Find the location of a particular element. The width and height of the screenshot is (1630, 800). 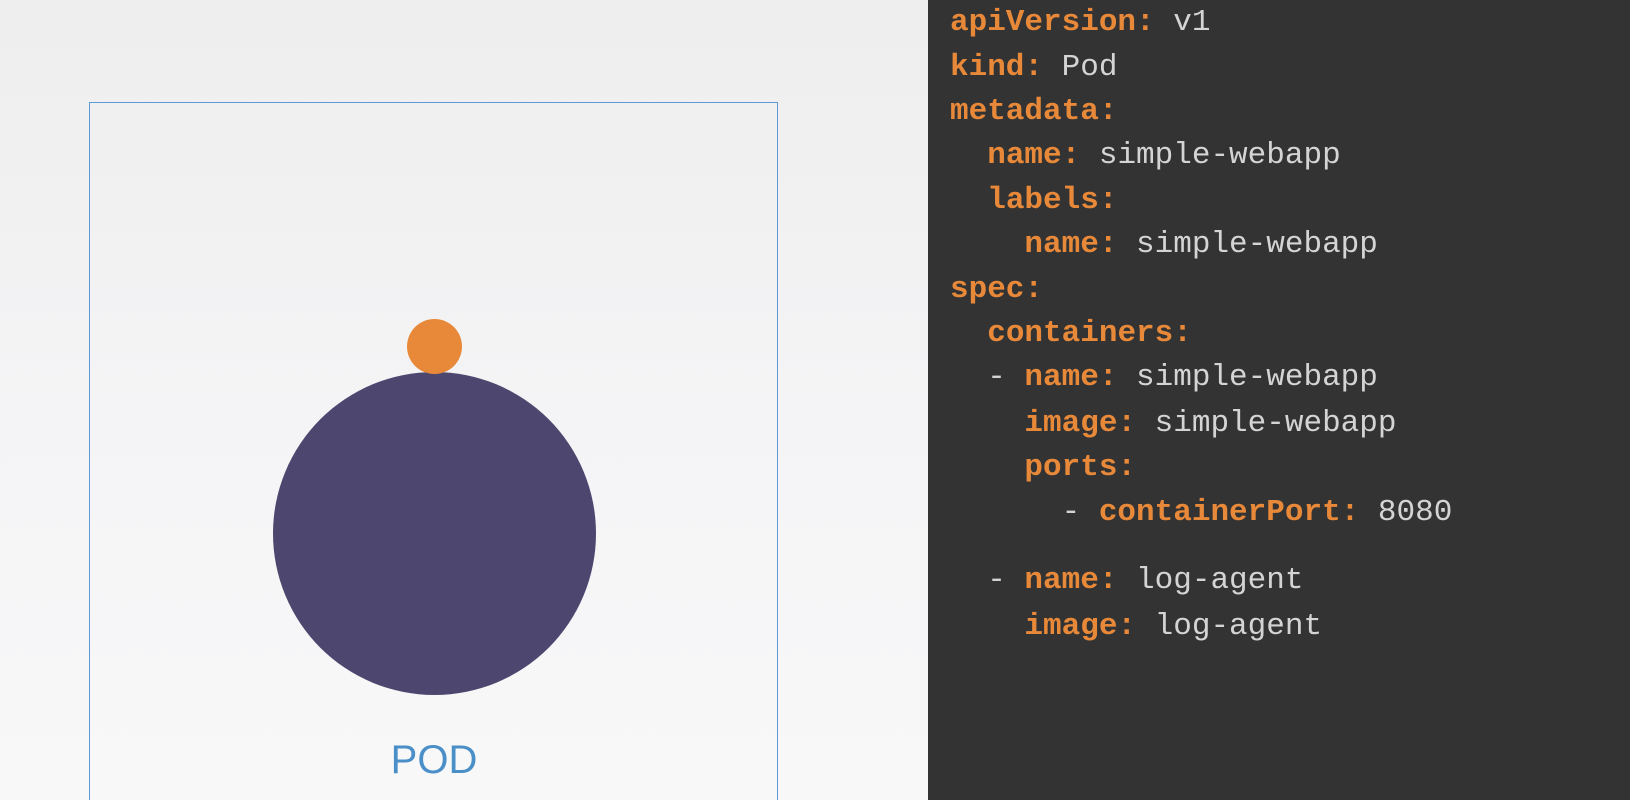

yaml-line: - containerPort: 8080 is located at coordinates (1201, 512).